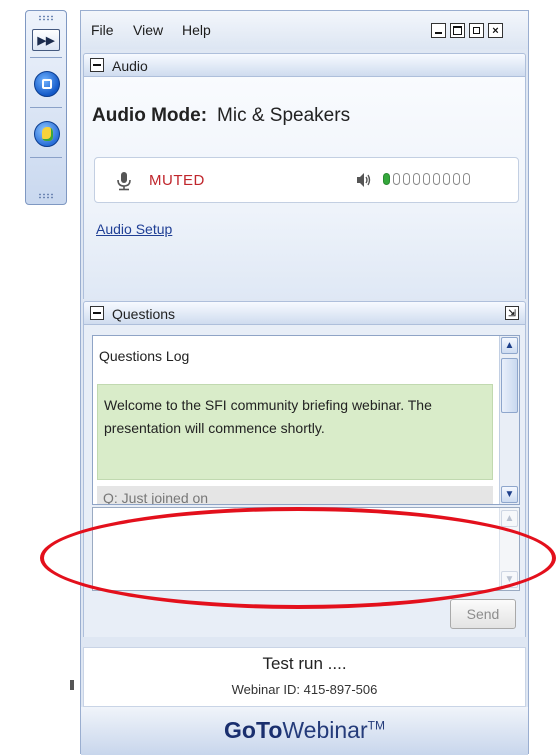 Image resolution: width=559 pixels, height=755 pixels. I want to click on session-info: Test run .... Webinar ID: 415-897-506, so click(304, 677).